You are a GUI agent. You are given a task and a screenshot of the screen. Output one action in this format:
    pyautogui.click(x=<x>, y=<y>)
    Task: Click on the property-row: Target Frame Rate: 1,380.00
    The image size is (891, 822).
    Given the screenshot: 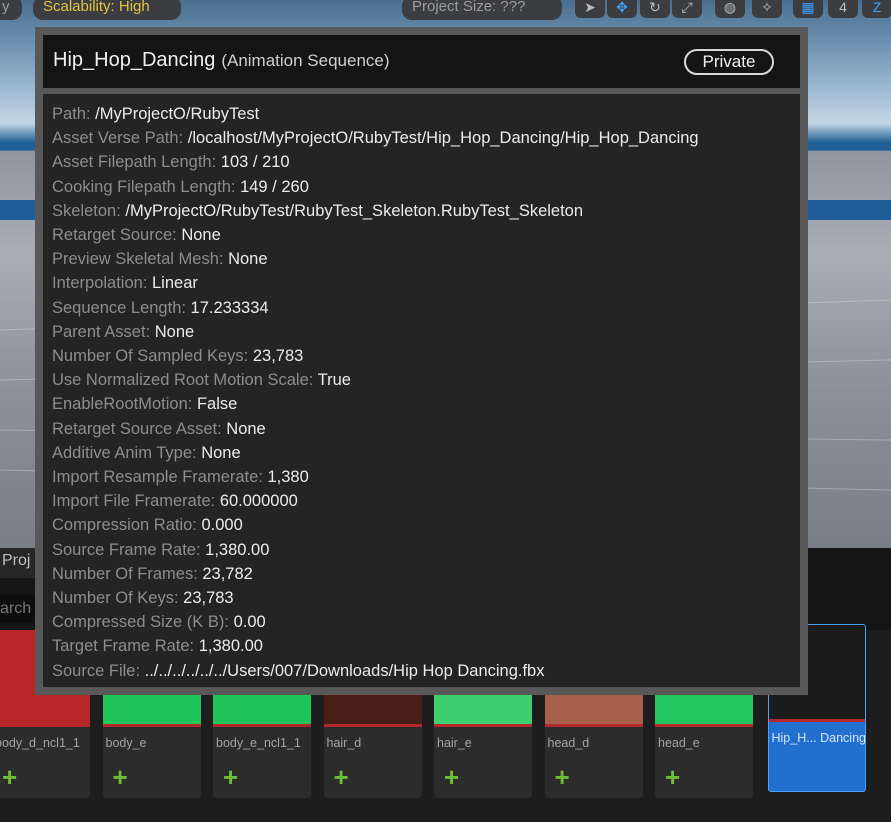 What is the action you would take?
    pyautogui.click(x=157, y=646)
    